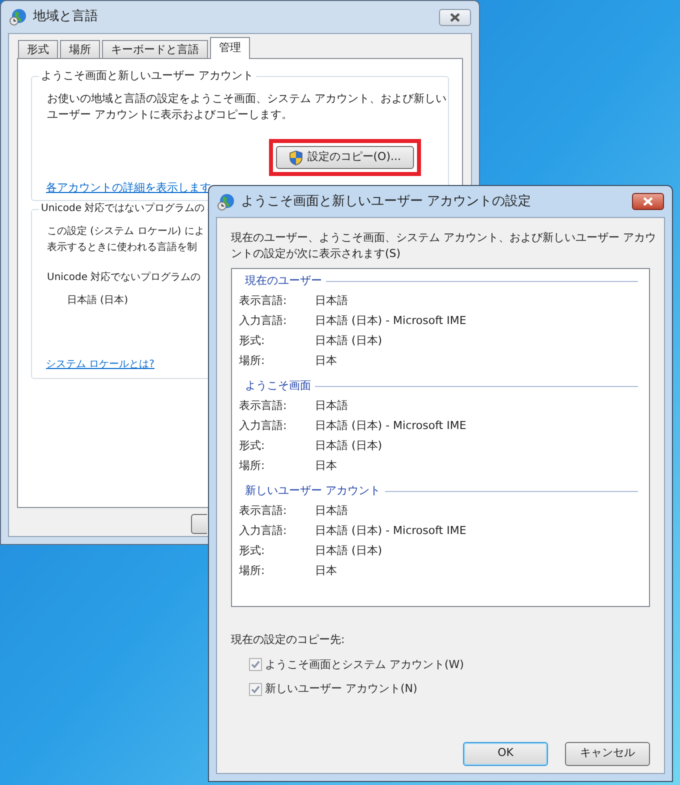 The width and height of the screenshot is (680, 785). I want to click on tab: キーボードと言語, so click(155, 49).